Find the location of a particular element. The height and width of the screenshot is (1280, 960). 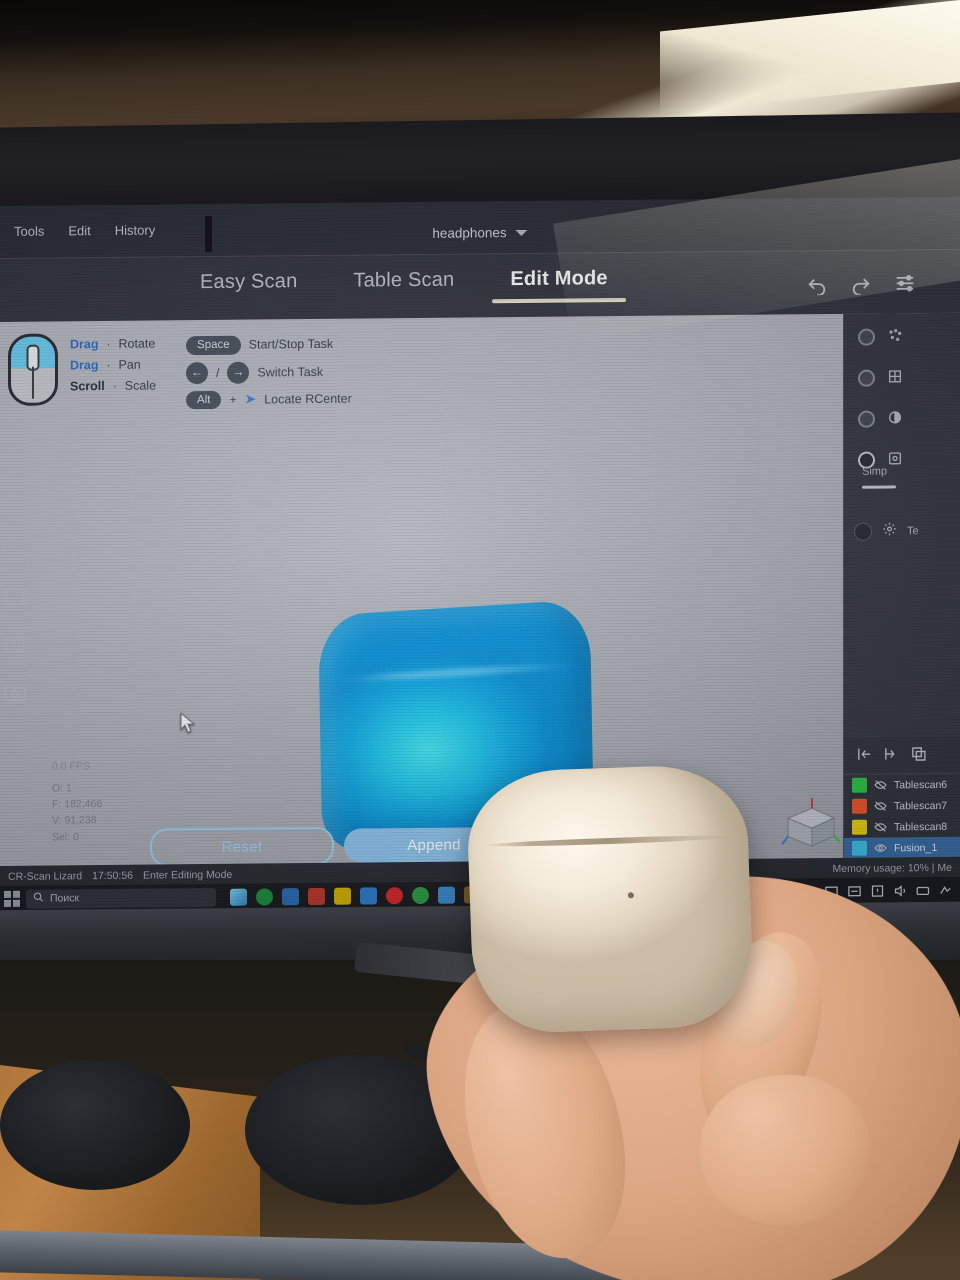

shaded-radio is located at coordinates (866, 419).